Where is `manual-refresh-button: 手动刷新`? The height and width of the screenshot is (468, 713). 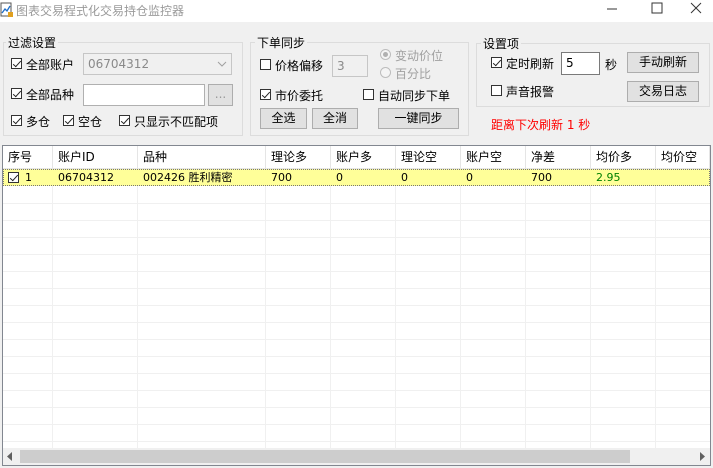 manual-refresh-button: 手动刷新 is located at coordinates (663, 62).